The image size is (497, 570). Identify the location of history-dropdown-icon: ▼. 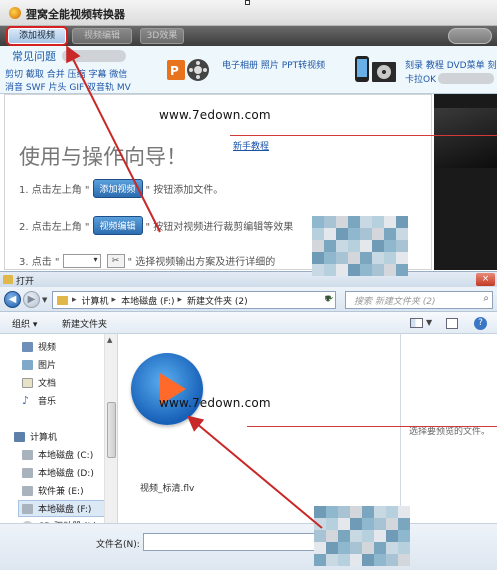
(44, 300).